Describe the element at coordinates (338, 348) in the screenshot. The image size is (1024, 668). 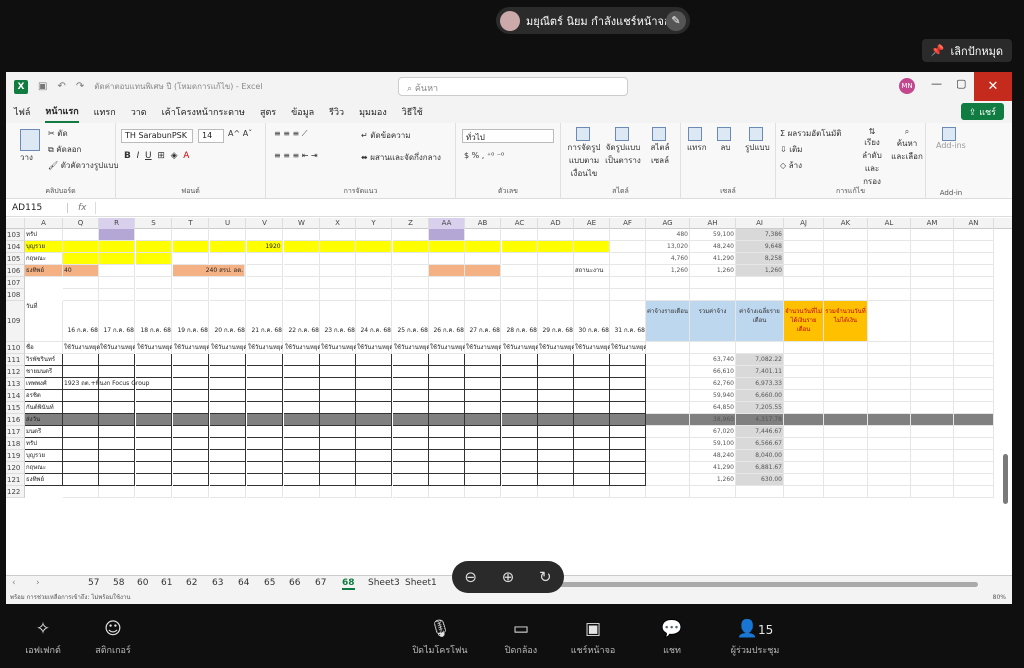
I see `note-cell: ใช้วันงานหยุด` at that location.